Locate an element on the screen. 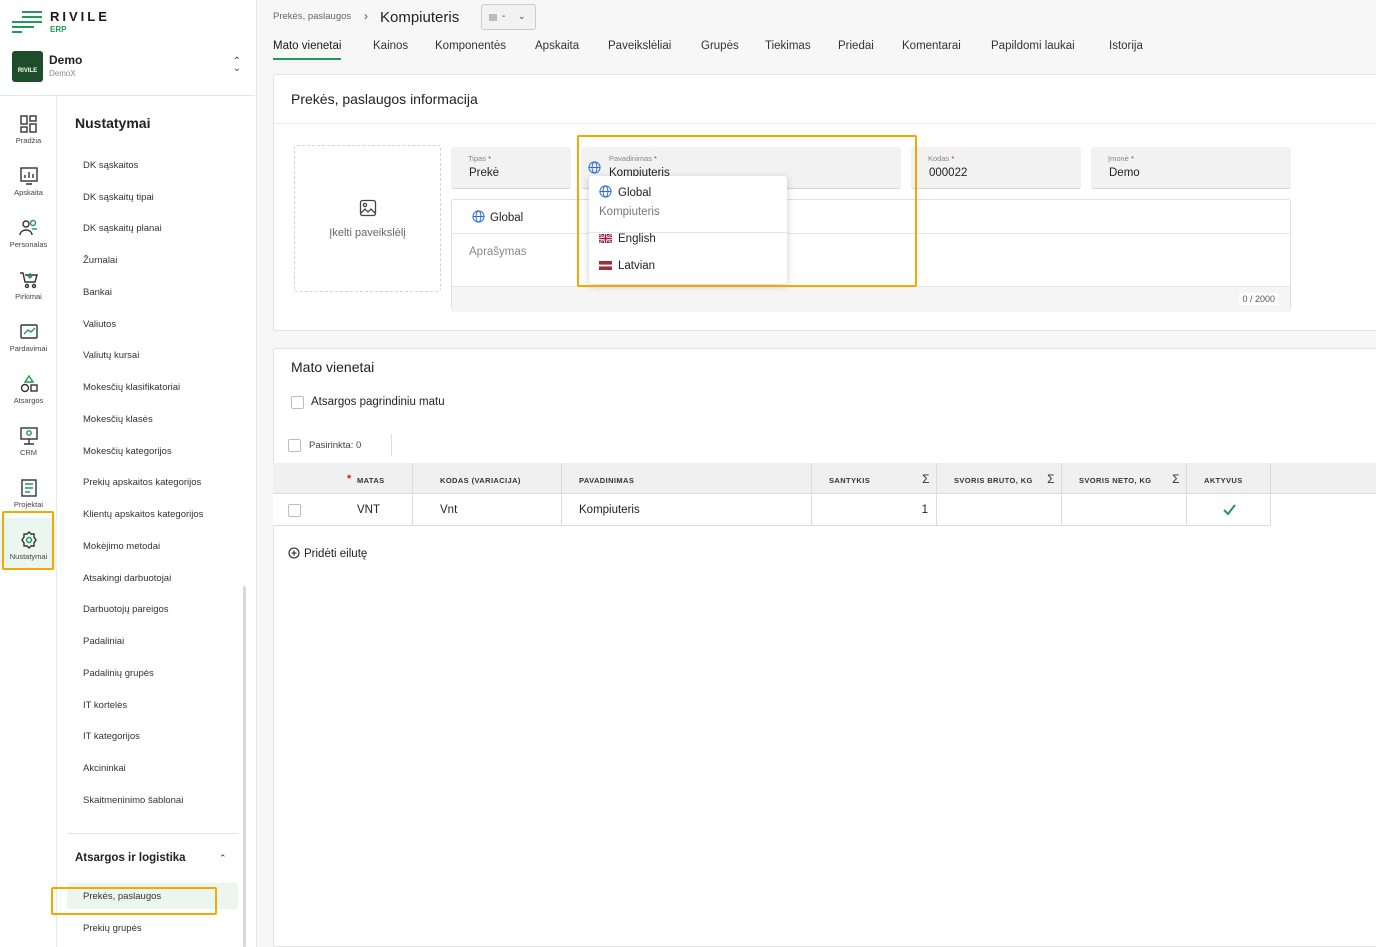 The height and width of the screenshot is (947, 1376). cell-neto is located at coordinates (1124, 510).